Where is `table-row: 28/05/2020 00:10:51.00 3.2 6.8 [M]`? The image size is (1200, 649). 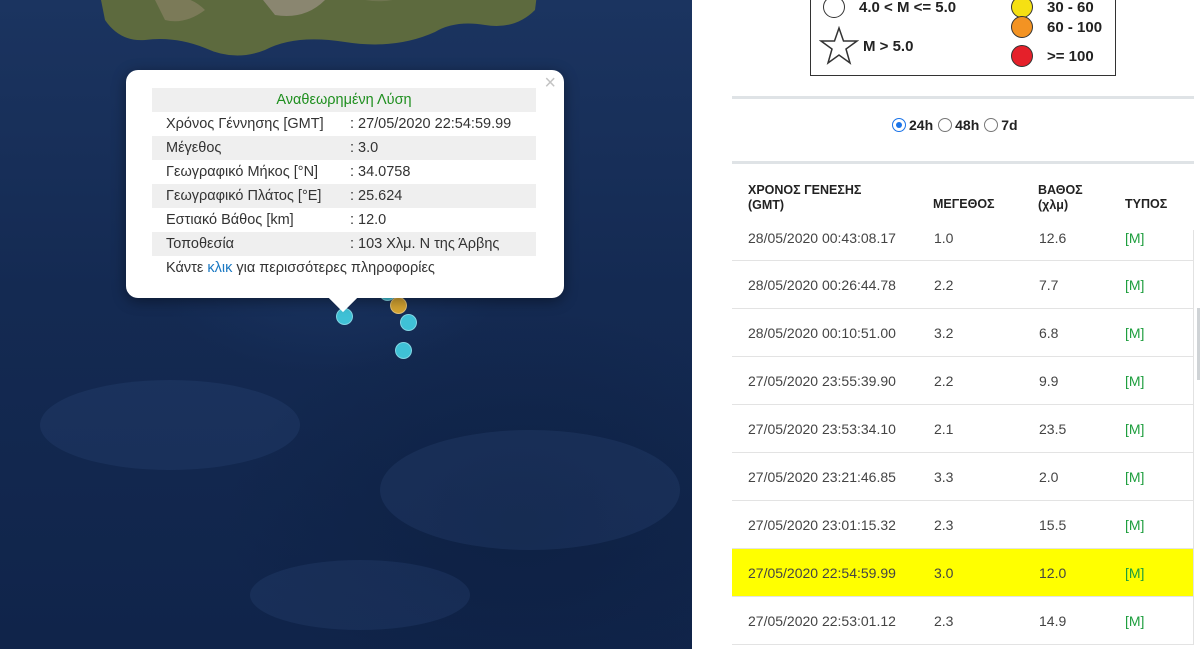
table-row: 28/05/2020 00:10:51.00 3.2 6.8 [M] is located at coordinates (962, 333).